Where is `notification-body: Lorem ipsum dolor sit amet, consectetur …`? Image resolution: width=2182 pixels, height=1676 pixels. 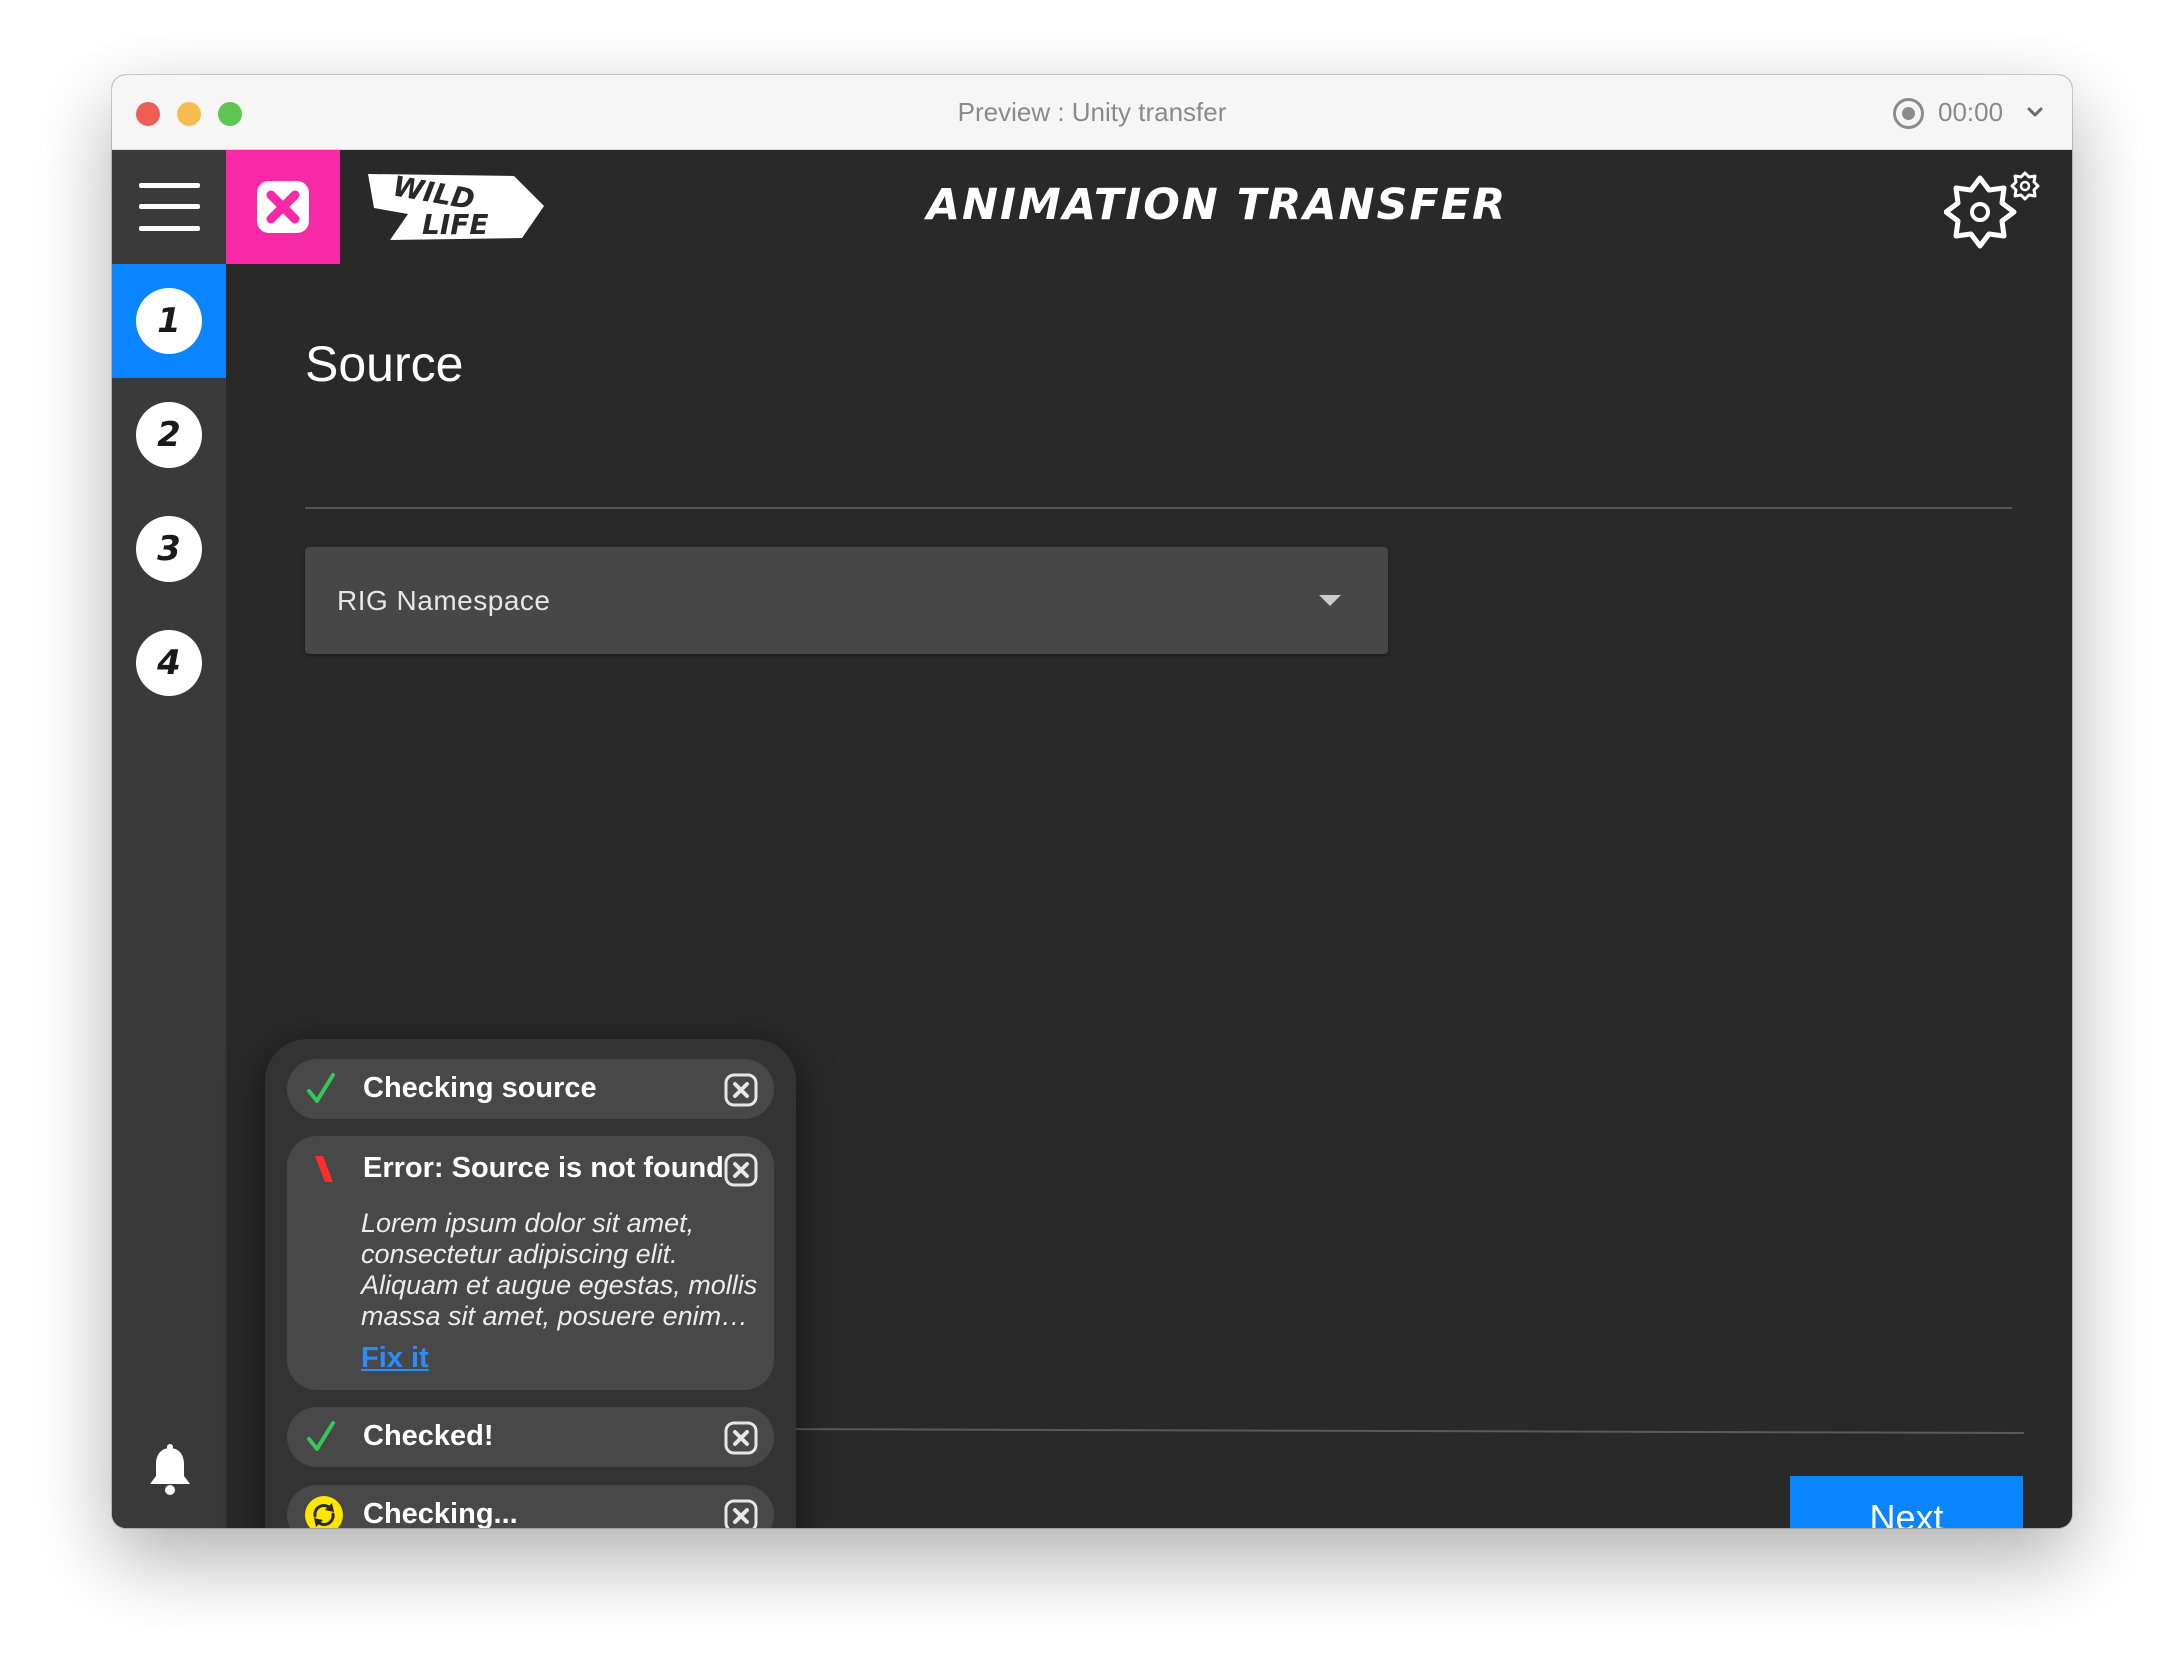 notification-body: Lorem ipsum dolor sit amet, consectetur … is located at coordinates (559, 1269).